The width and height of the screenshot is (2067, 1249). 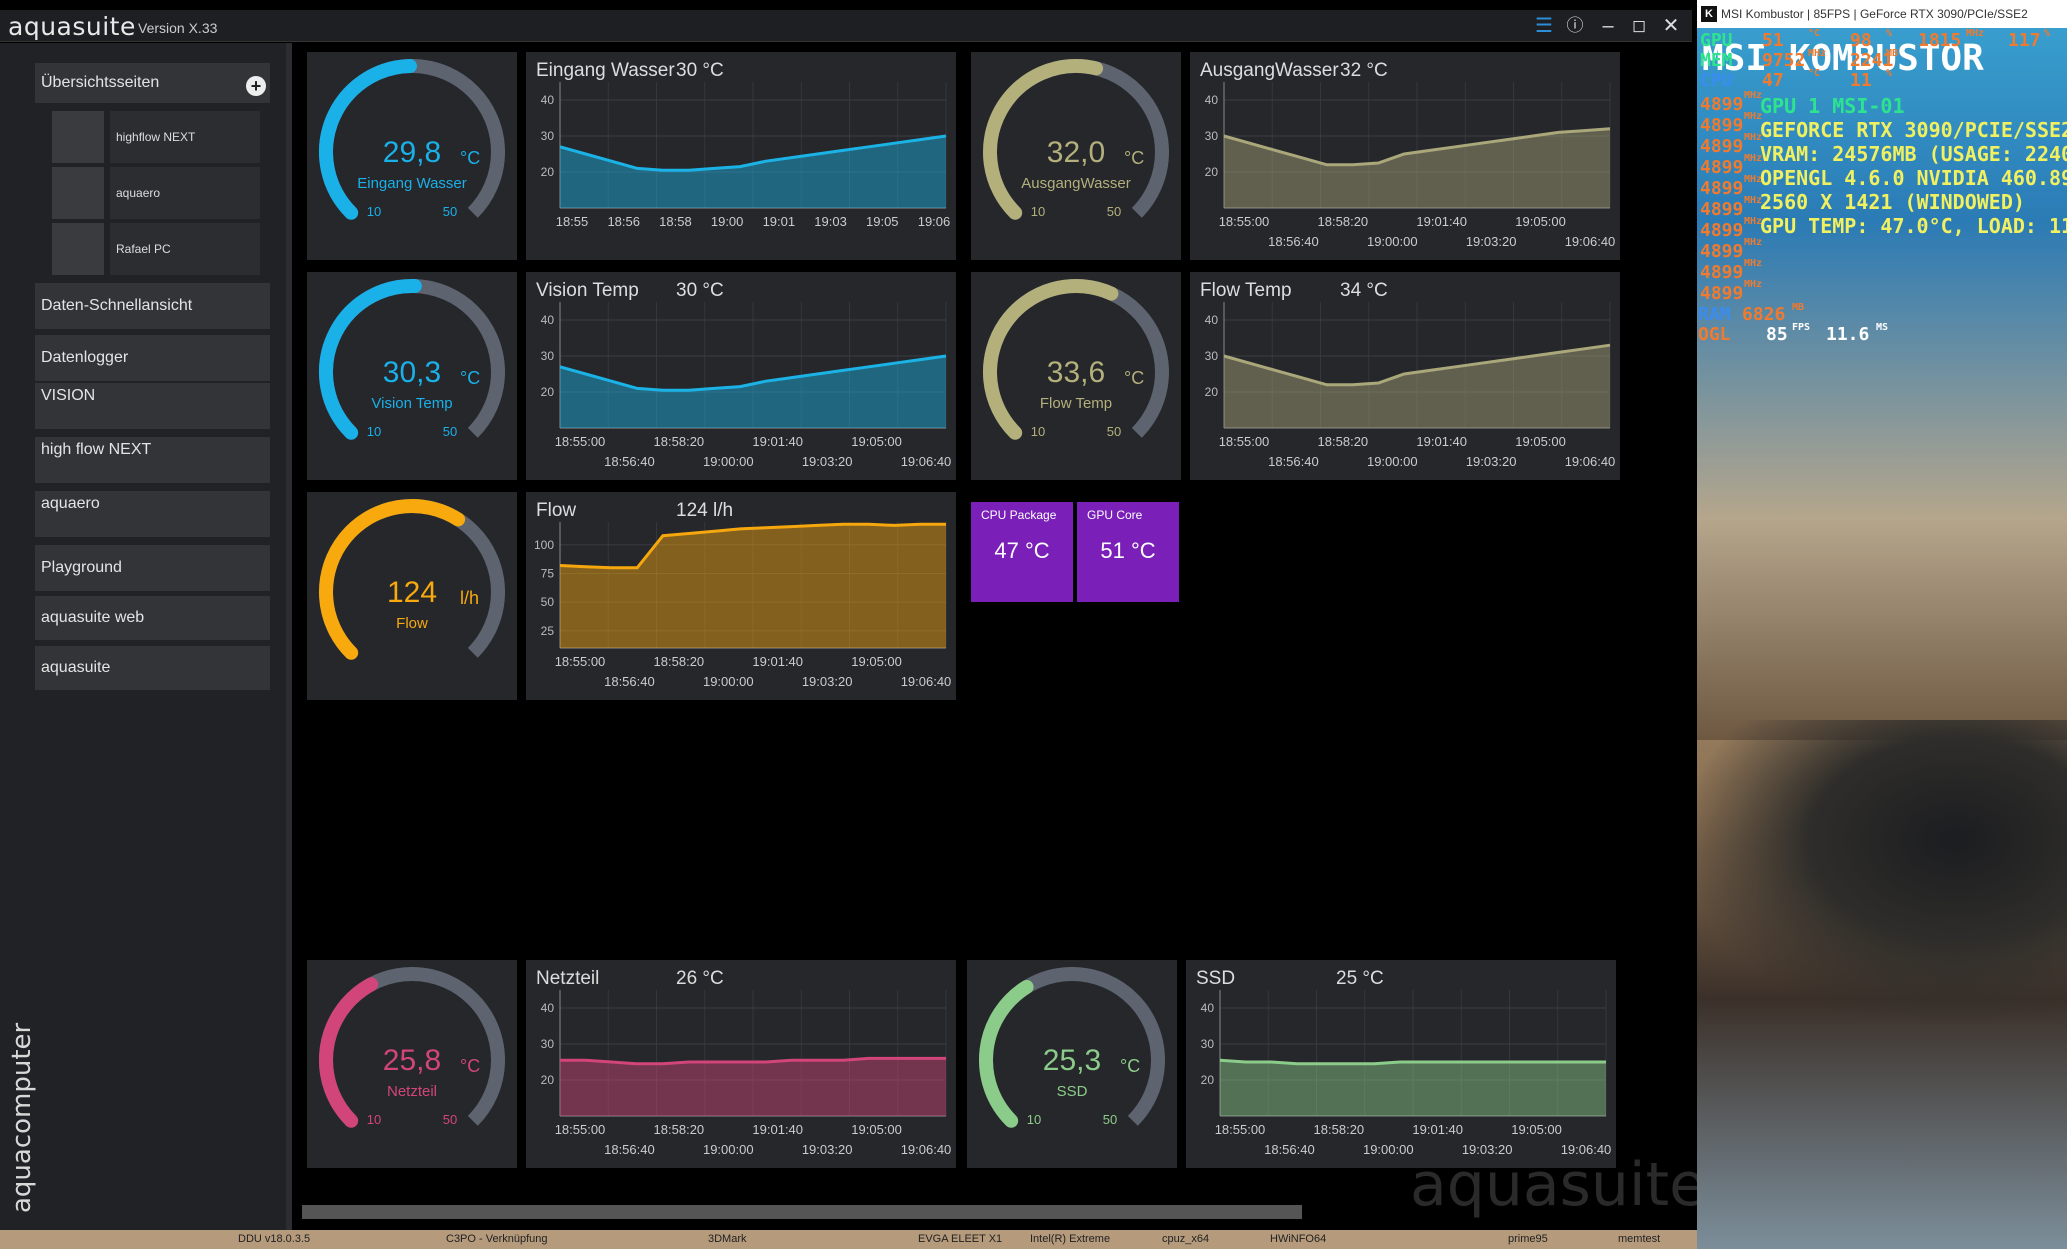 I want to click on desktop-shortcut-label: C3PO - Verknüpfung, so click(x=497, y=1239).